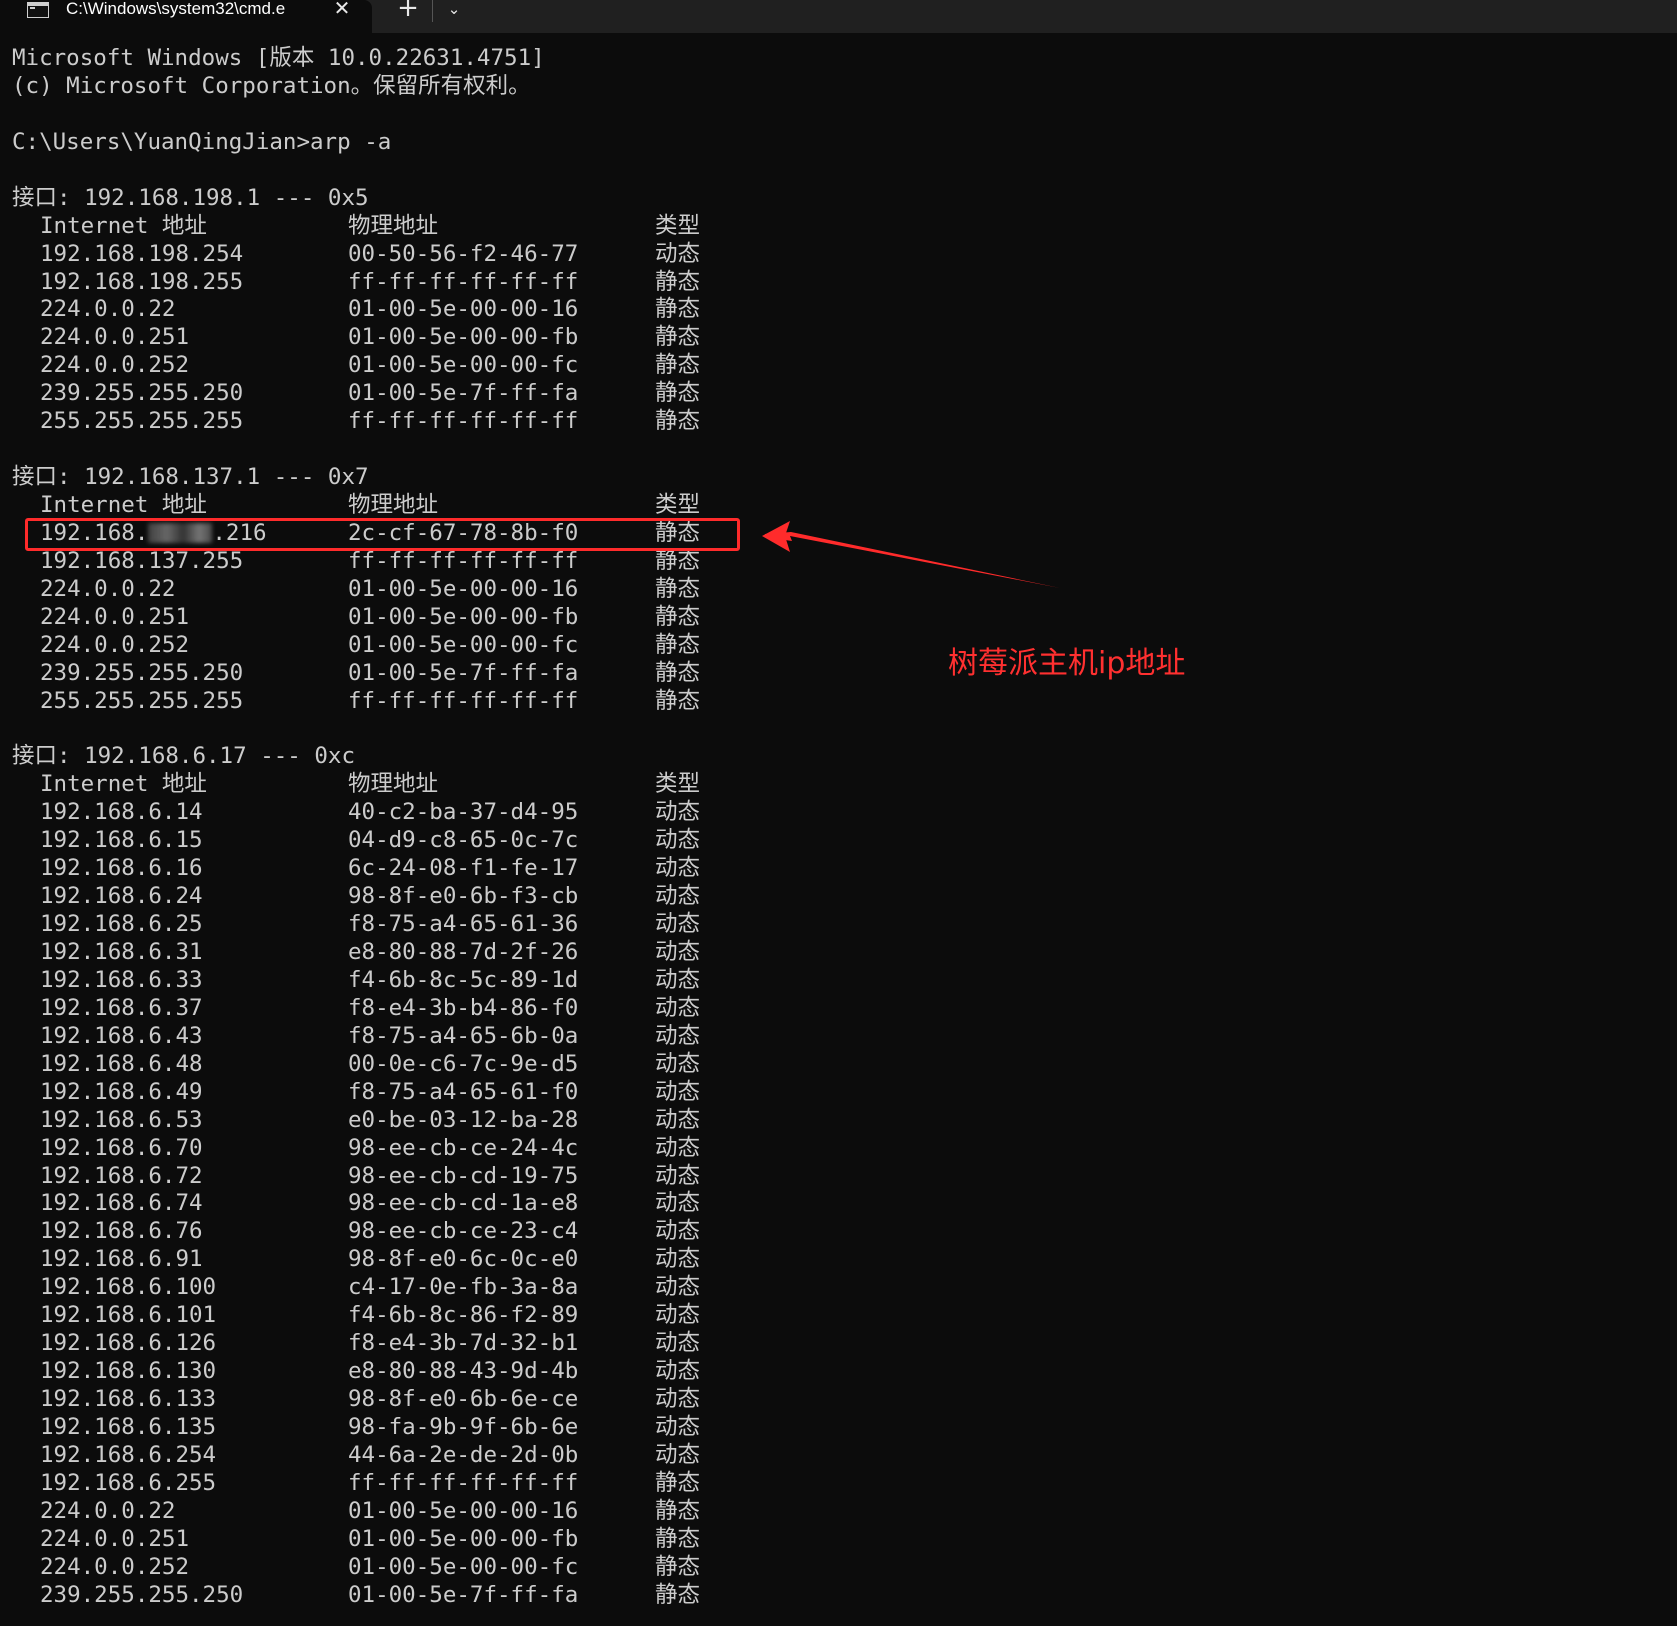 The image size is (1677, 1626). I want to click on annotation-arrow, so click(911, 554).